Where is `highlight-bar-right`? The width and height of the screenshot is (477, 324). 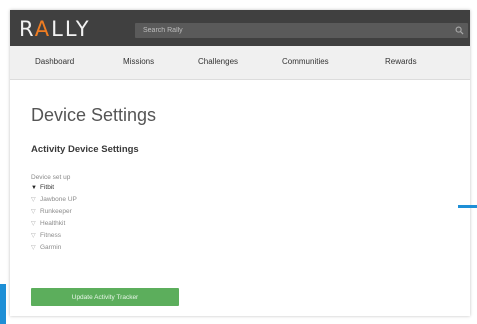 highlight-bar-right is located at coordinates (467, 206).